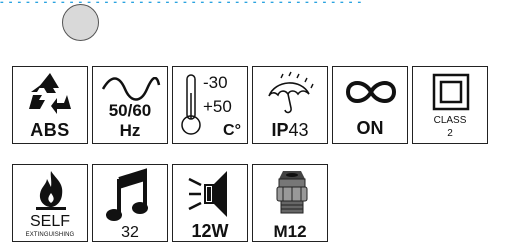 This screenshot has height=242, width=508. Describe the element at coordinates (371, 92) in the screenshot. I see `infinity-icon` at that location.